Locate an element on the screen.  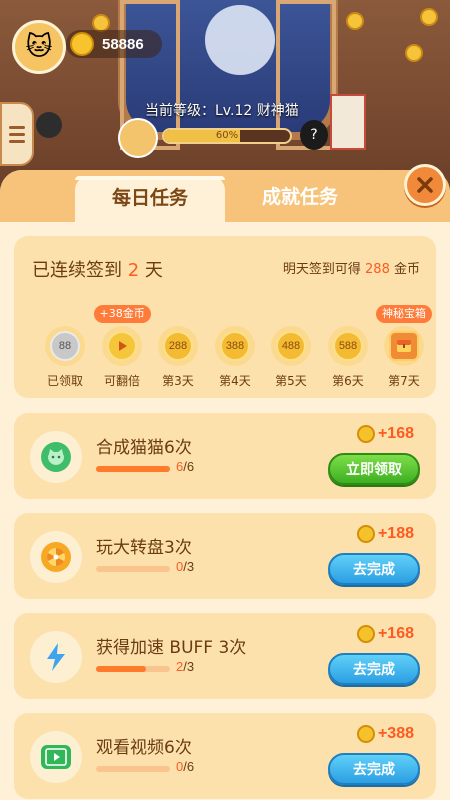
level-progress-bar: 60% is located at coordinates (227, 136).